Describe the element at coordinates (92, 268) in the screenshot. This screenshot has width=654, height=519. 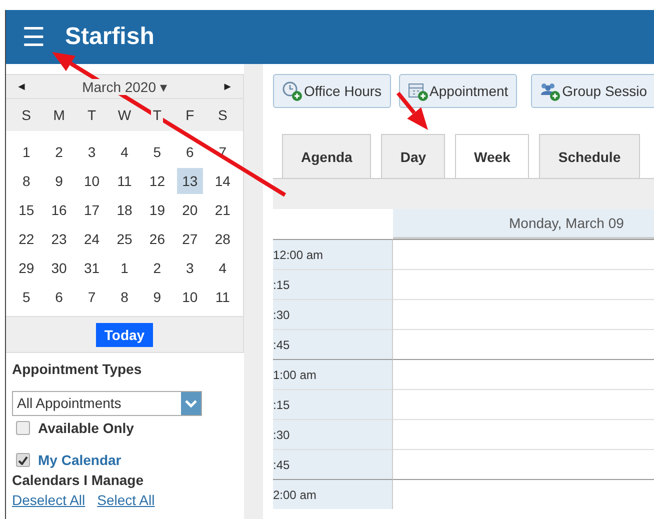
I see `calendar-day: 31` at that location.